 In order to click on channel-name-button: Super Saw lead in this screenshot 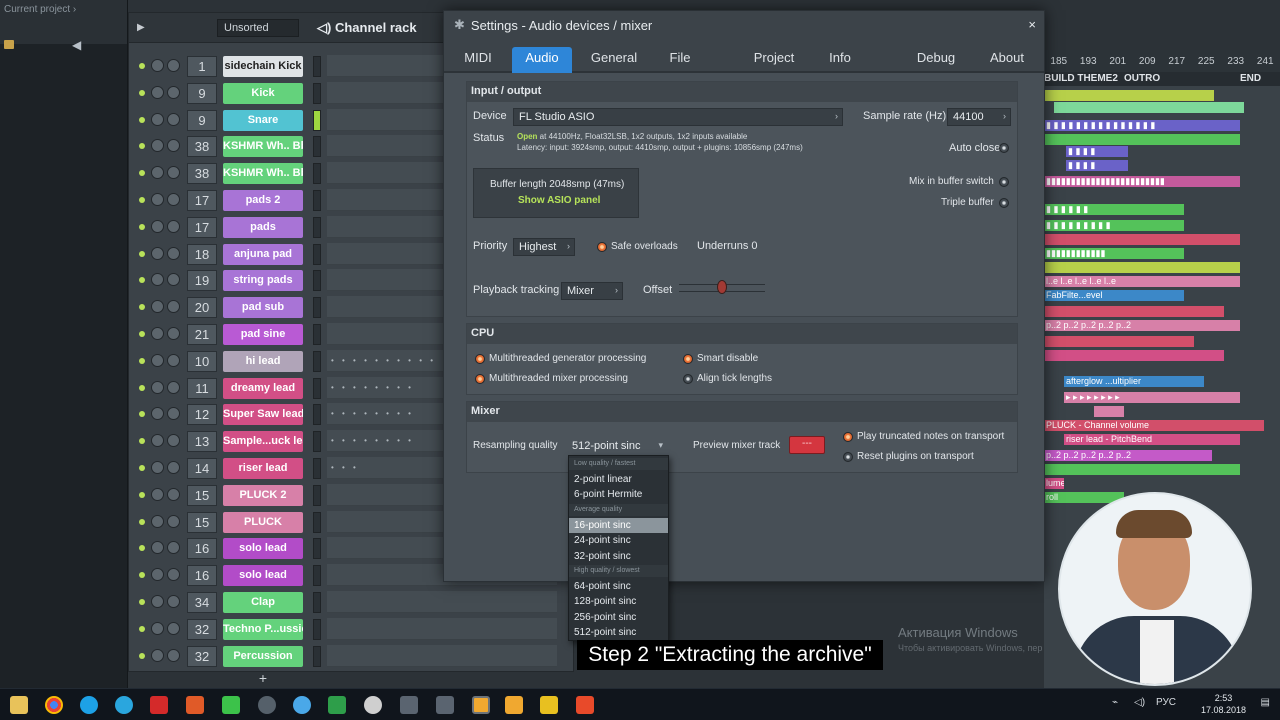, I will do `click(263, 415)`.